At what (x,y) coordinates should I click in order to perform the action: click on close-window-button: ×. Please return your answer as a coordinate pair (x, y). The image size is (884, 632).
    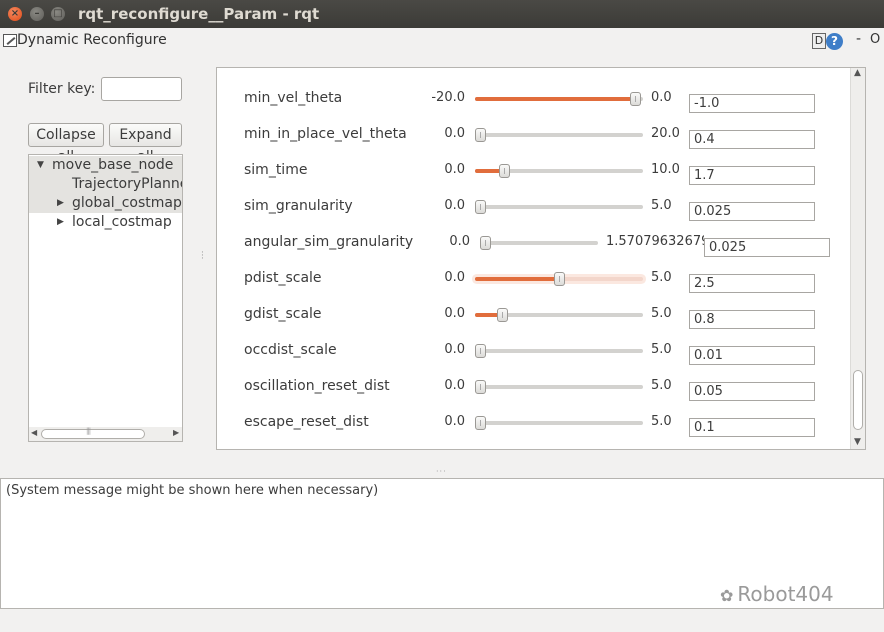
    Looking at the image, I should click on (15, 14).